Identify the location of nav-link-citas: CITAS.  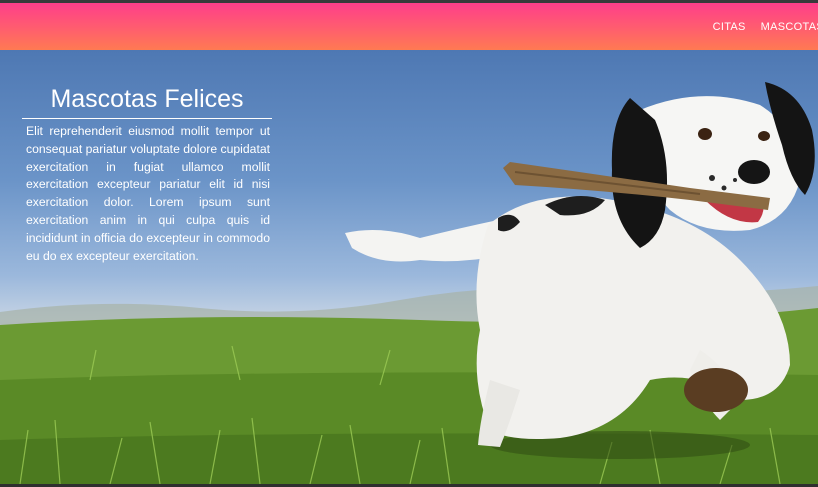
(729, 27).